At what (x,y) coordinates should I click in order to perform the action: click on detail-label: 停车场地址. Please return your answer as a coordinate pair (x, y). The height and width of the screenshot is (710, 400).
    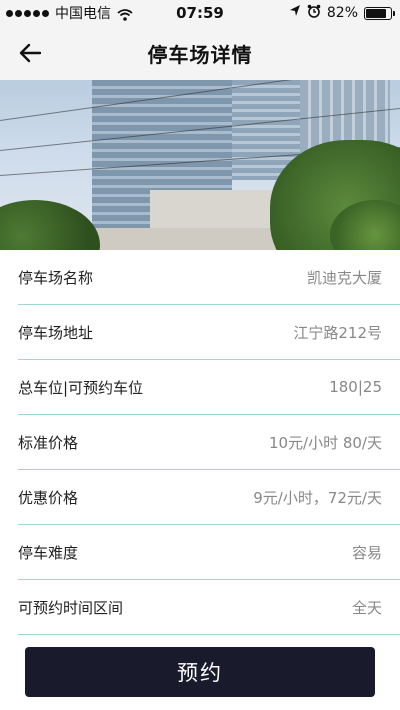
    Looking at the image, I should click on (56, 332).